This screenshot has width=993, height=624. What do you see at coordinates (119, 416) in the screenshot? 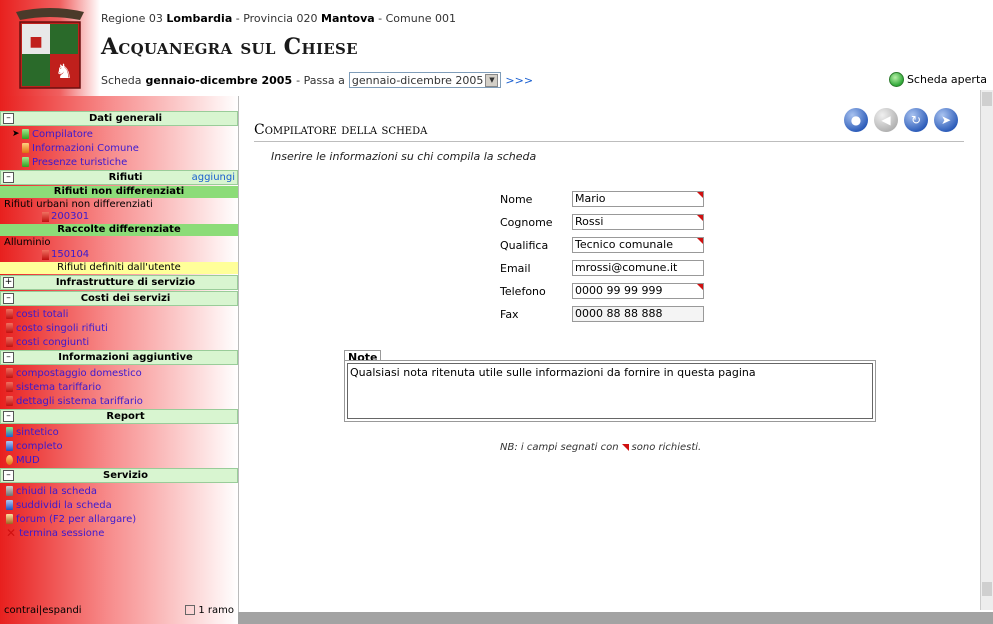
I see `section-report: – Report` at bounding box center [119, 416].